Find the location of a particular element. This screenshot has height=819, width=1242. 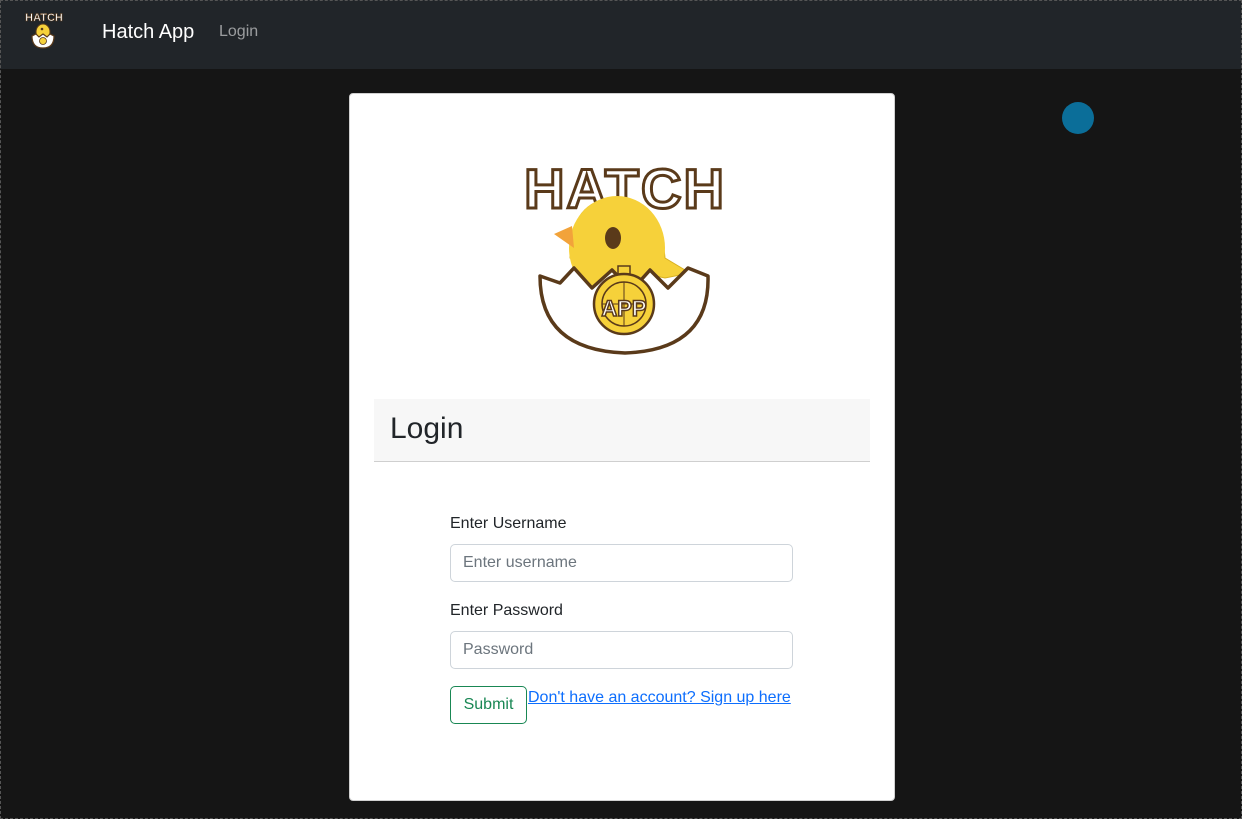

password-input is located at coordinates (621, 650).